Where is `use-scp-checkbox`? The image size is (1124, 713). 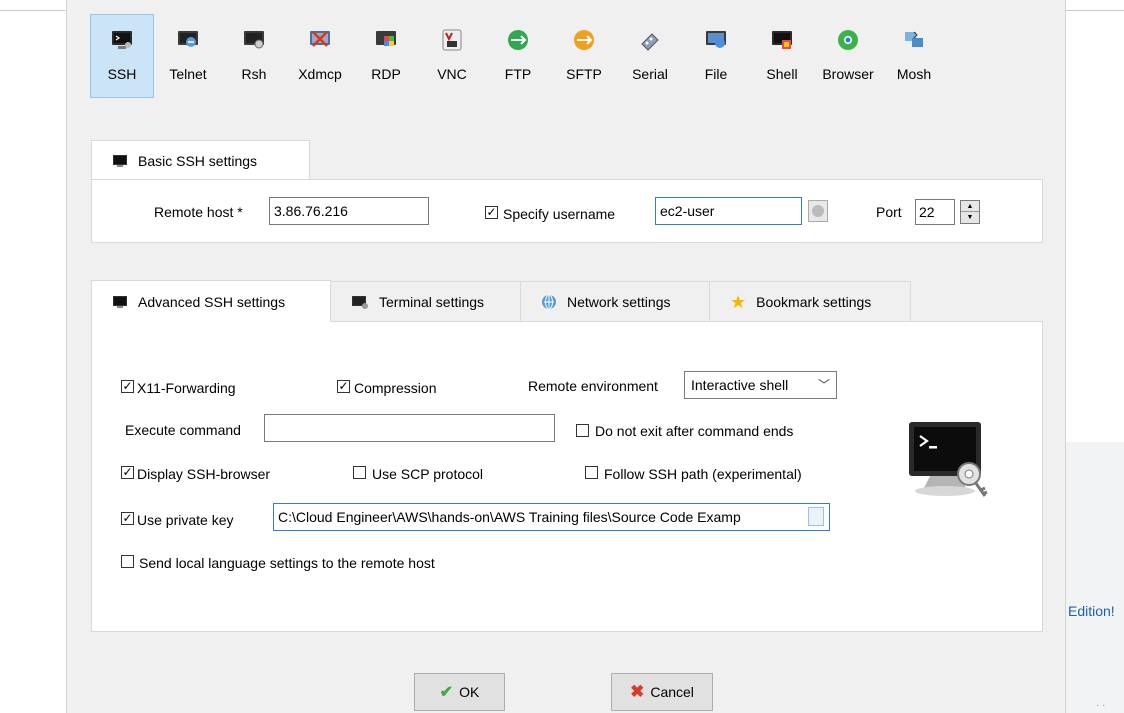
use-scp-checkbox is located at coordinates (359, 472).